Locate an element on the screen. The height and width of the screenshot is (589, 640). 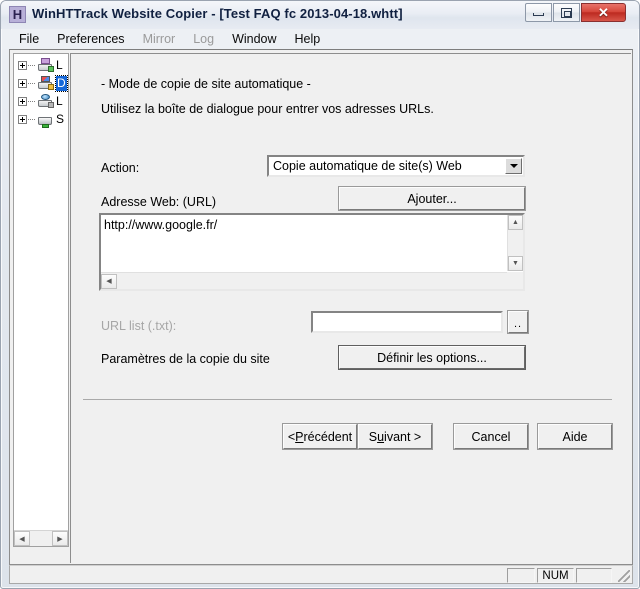
floppy-printer-icon is located at coordinates (45, 65).